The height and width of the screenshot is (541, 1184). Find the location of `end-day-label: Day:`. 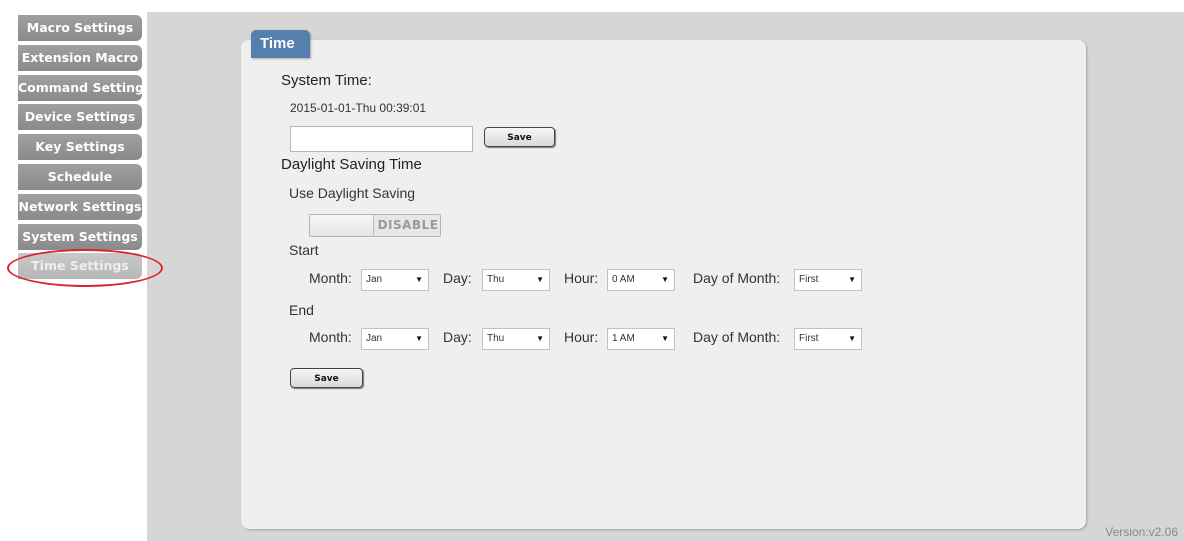

end-day-label: Day: is located at coordinates (457, 337).